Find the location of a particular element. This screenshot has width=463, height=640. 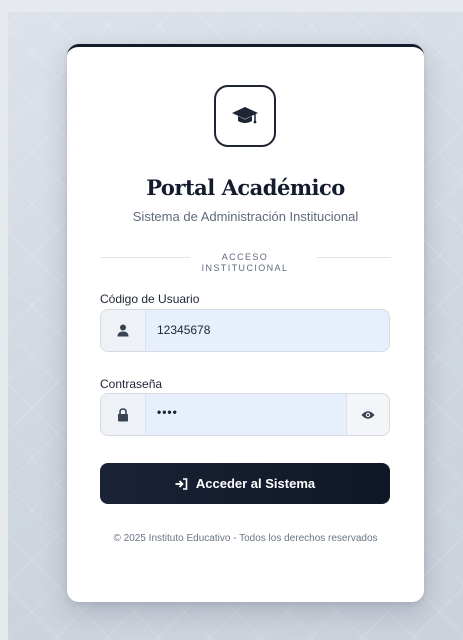

username-addon is located at coordinates (123, 330).